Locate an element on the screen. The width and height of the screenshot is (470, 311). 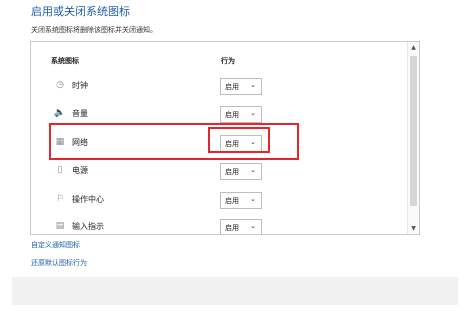
restore-default-icon-behavior-link: 还原默认图标行为 is located at coordinates (59, 263).